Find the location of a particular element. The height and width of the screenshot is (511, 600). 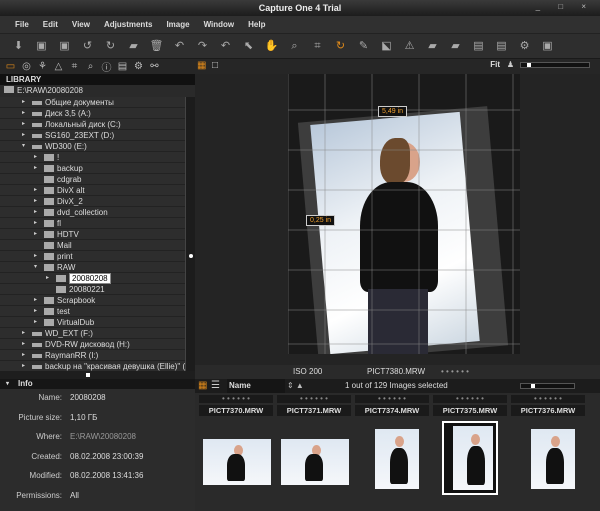

tree-item: 20080221 is located at coordinates (92, 289).